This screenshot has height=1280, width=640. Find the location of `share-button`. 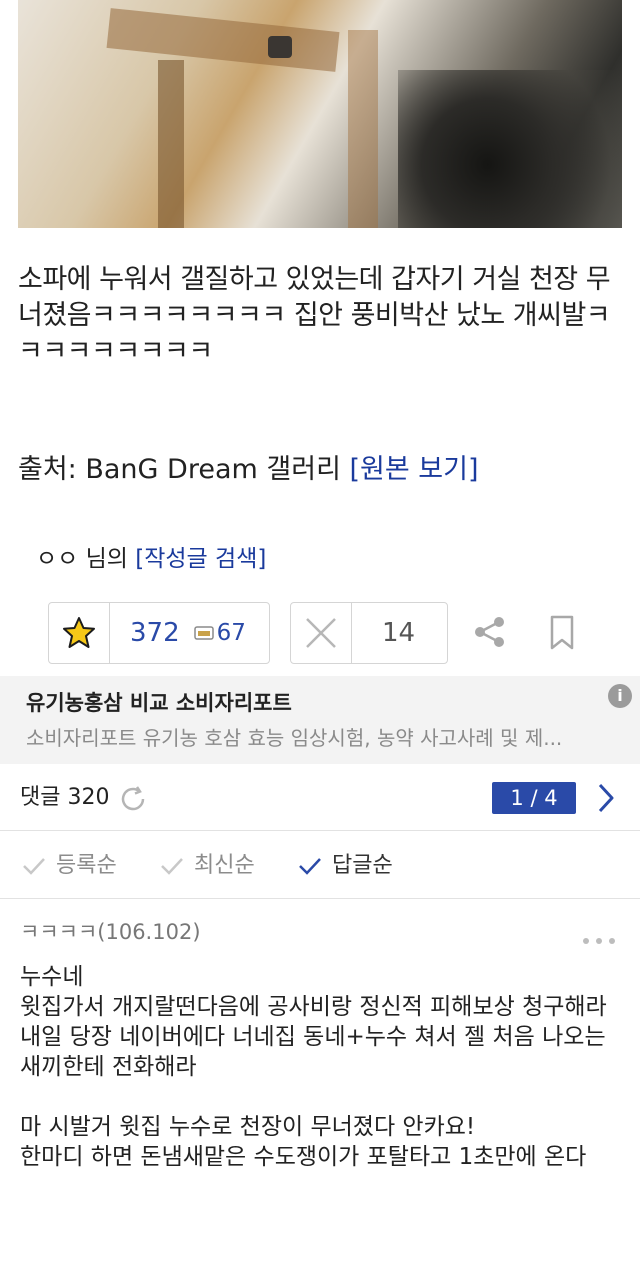

share-button is located at coordinates (490, 634).